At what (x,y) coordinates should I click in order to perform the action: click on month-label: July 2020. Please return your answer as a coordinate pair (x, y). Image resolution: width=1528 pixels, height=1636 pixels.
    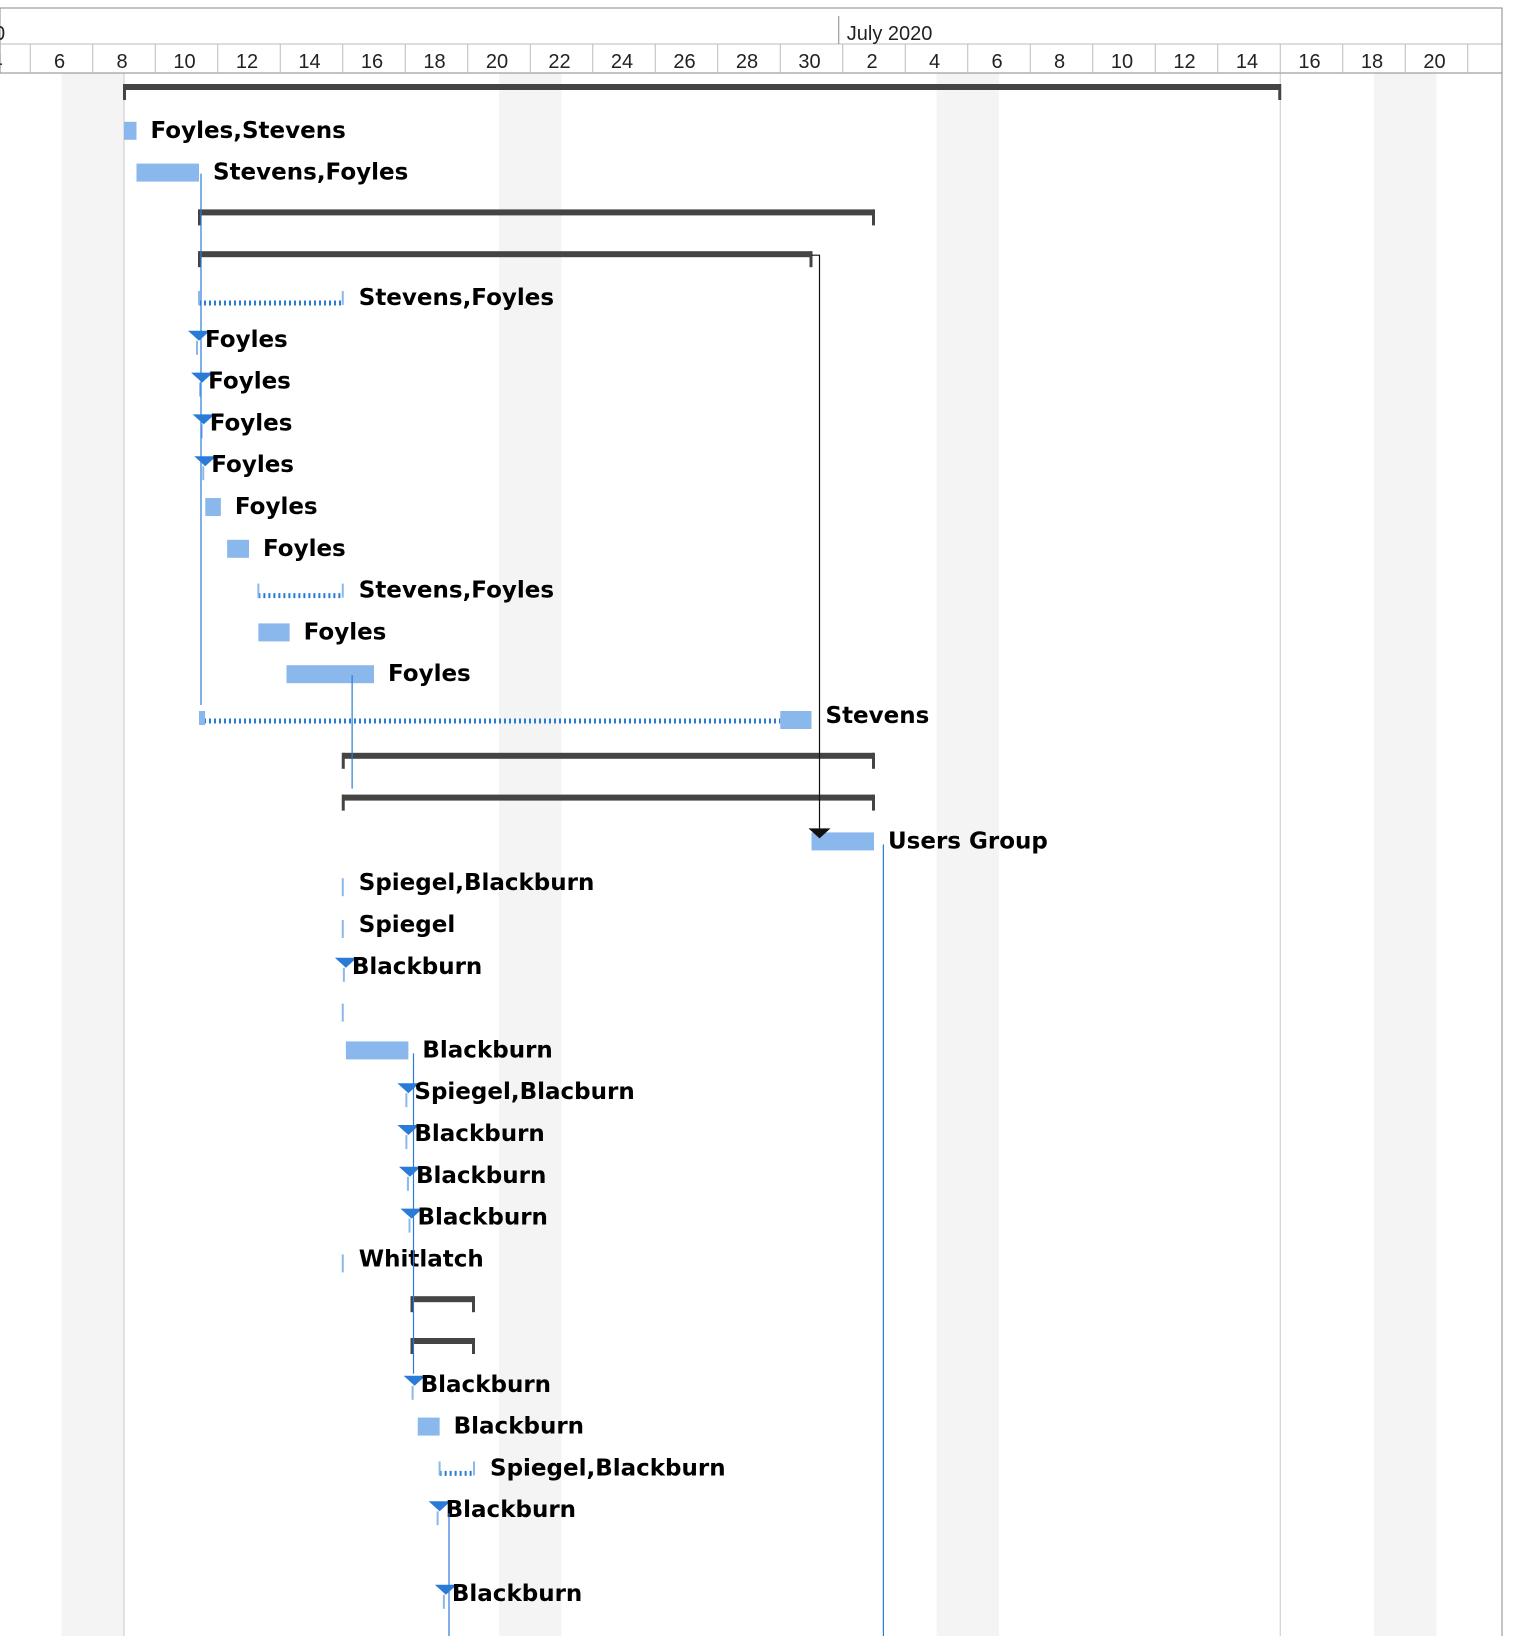
    Looking at the image, I should click on (890, 34).